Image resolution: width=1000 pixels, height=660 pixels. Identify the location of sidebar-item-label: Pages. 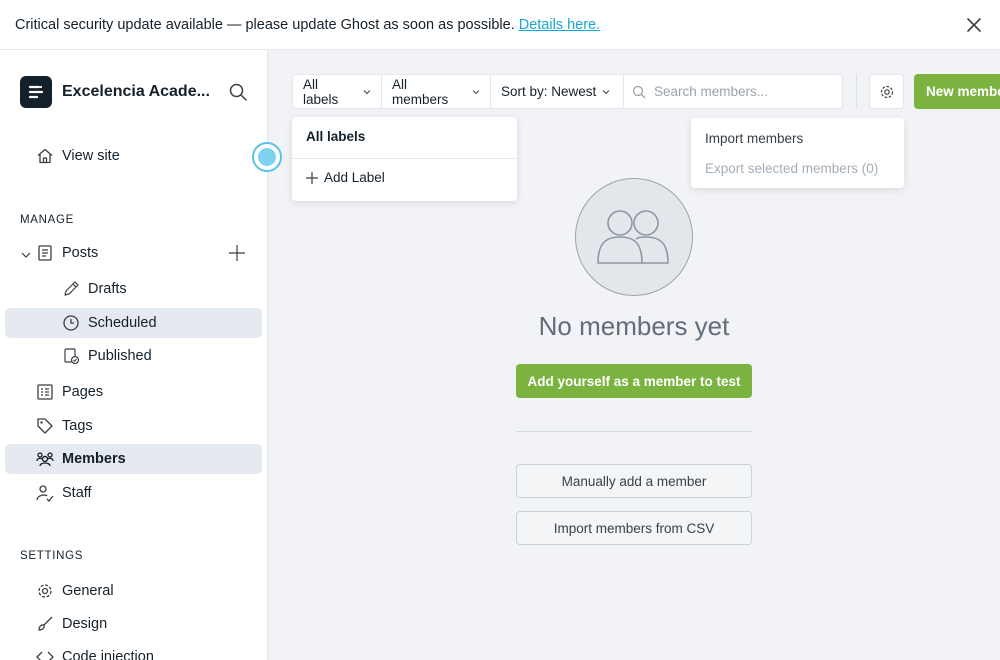
(83, 392).